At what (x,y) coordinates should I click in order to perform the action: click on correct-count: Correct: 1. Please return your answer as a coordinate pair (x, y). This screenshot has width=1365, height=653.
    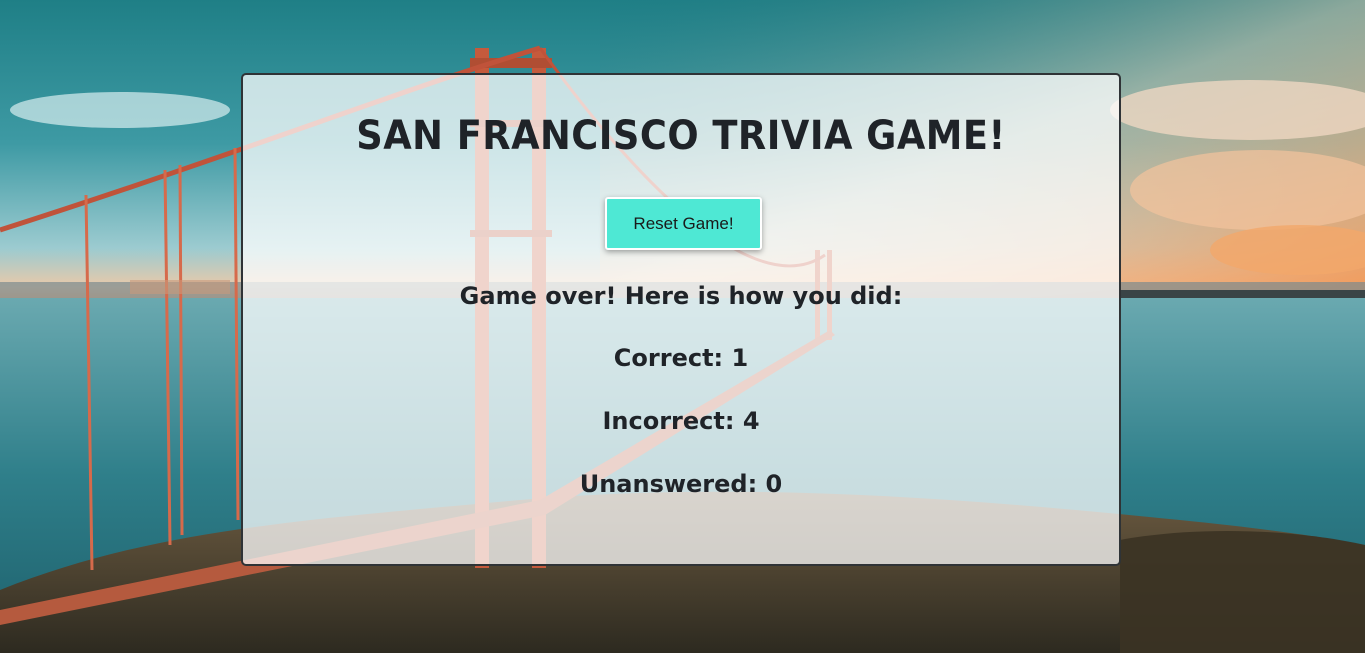
    Looking at the image, I should click on (681, 358).